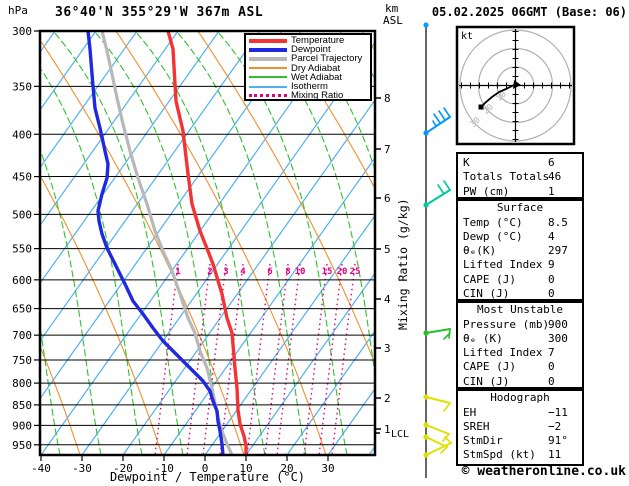 Image resolution: width=629 pixels, height=486 pixels. Describe the element at coordinates (387, 348) in the screenshot. I see `svg-text: 3` at that location.